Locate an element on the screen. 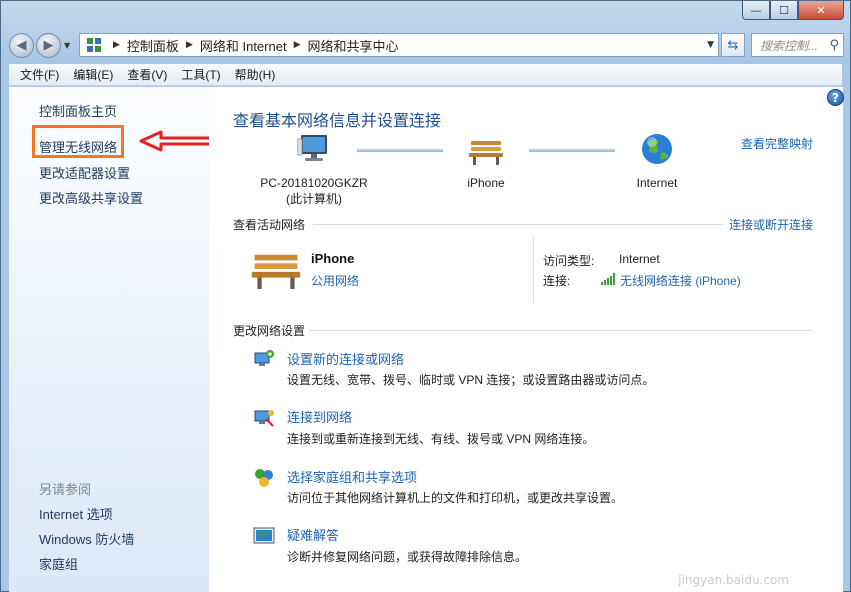 This screenshot has width=851, height=592. task-troubleshoot-desc: 诊断并修复网络问题，或获得故障排除信息。 is located at coordinates (407, 557).